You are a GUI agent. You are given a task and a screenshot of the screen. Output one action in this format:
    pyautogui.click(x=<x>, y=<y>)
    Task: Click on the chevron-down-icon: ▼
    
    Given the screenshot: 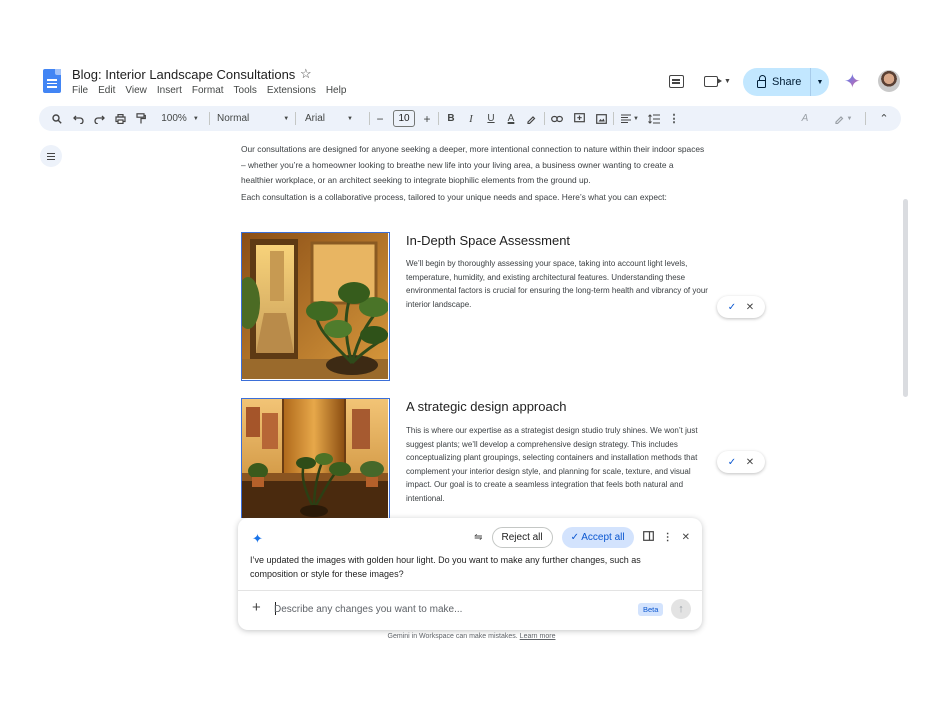 What is the action you would take?
    pyautogui.click(x=727, y=81)
    